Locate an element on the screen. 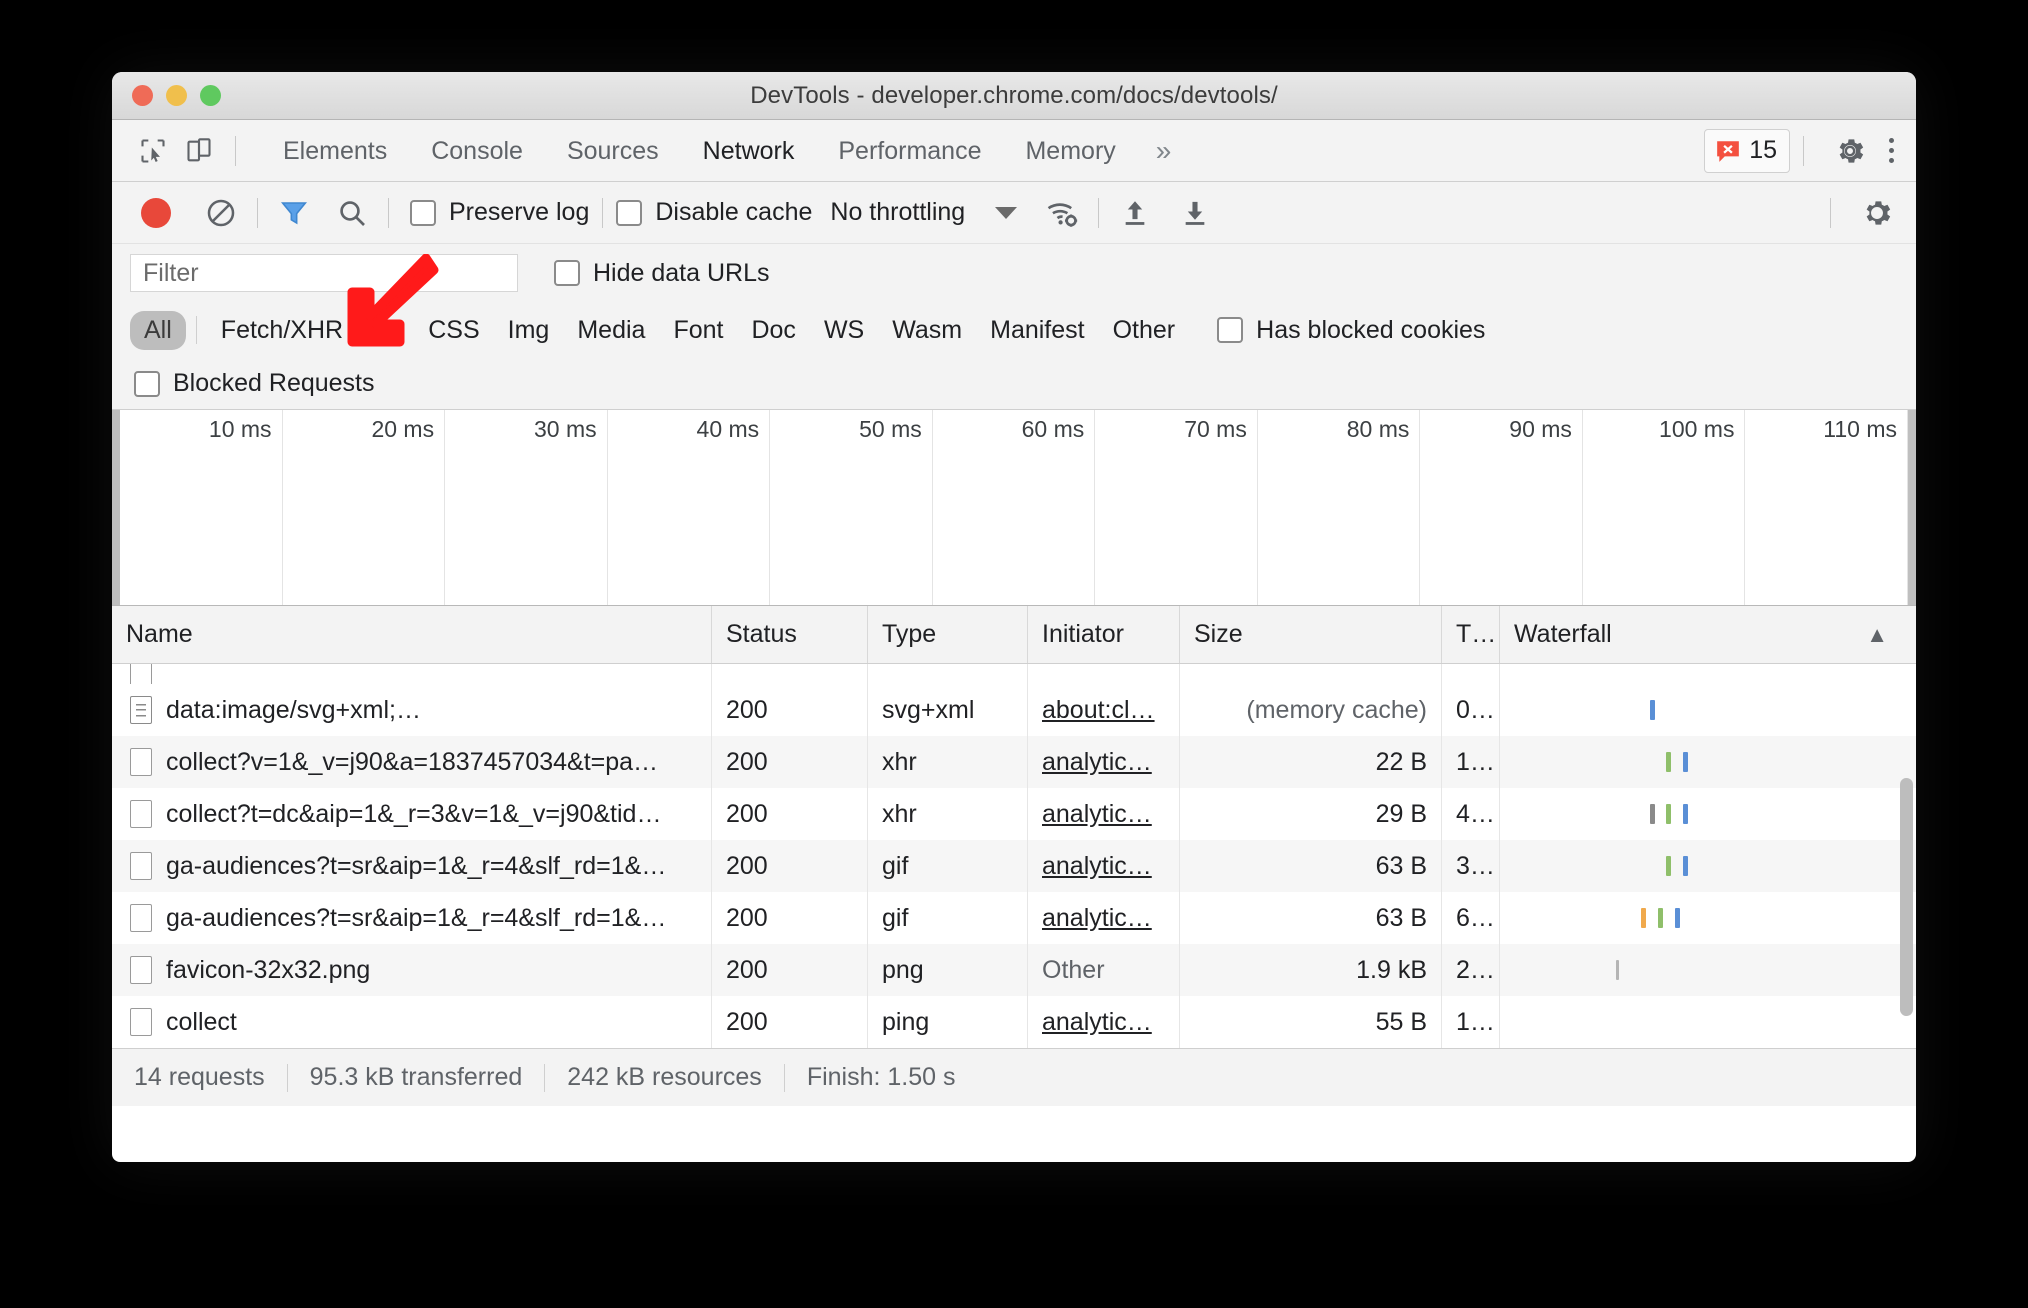 This screenshot has width=2028, height=1308. network-settings-button is located at coordinates (1877, 213).